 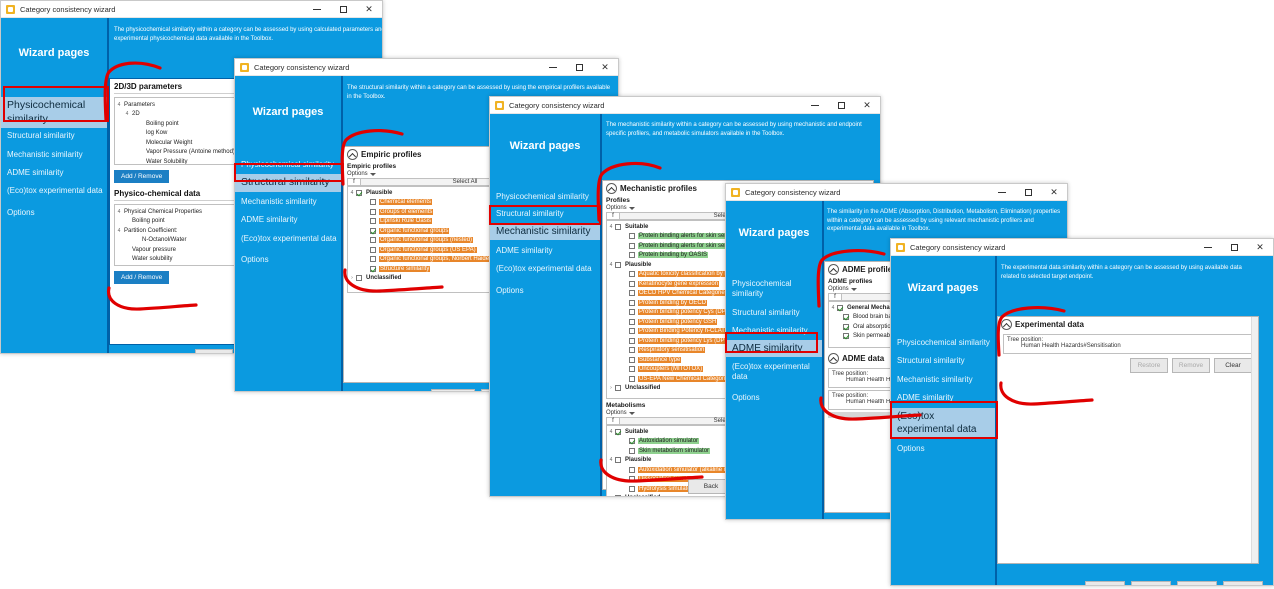 I want to click on experimental-data-group-header: Experimental data, so click(x=1128, y=324).